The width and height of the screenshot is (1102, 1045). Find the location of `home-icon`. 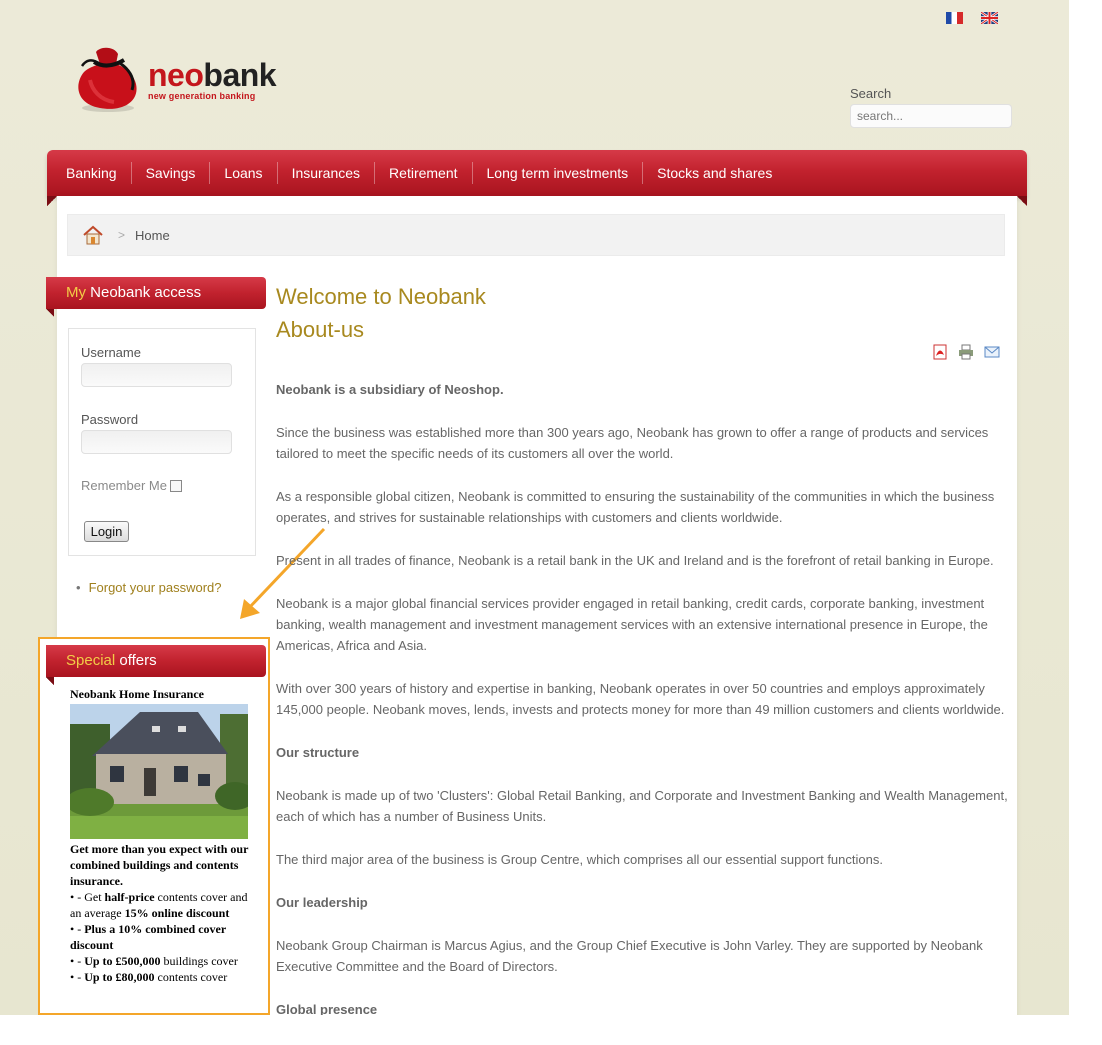

home-icon is located at coordinates (93, 235).